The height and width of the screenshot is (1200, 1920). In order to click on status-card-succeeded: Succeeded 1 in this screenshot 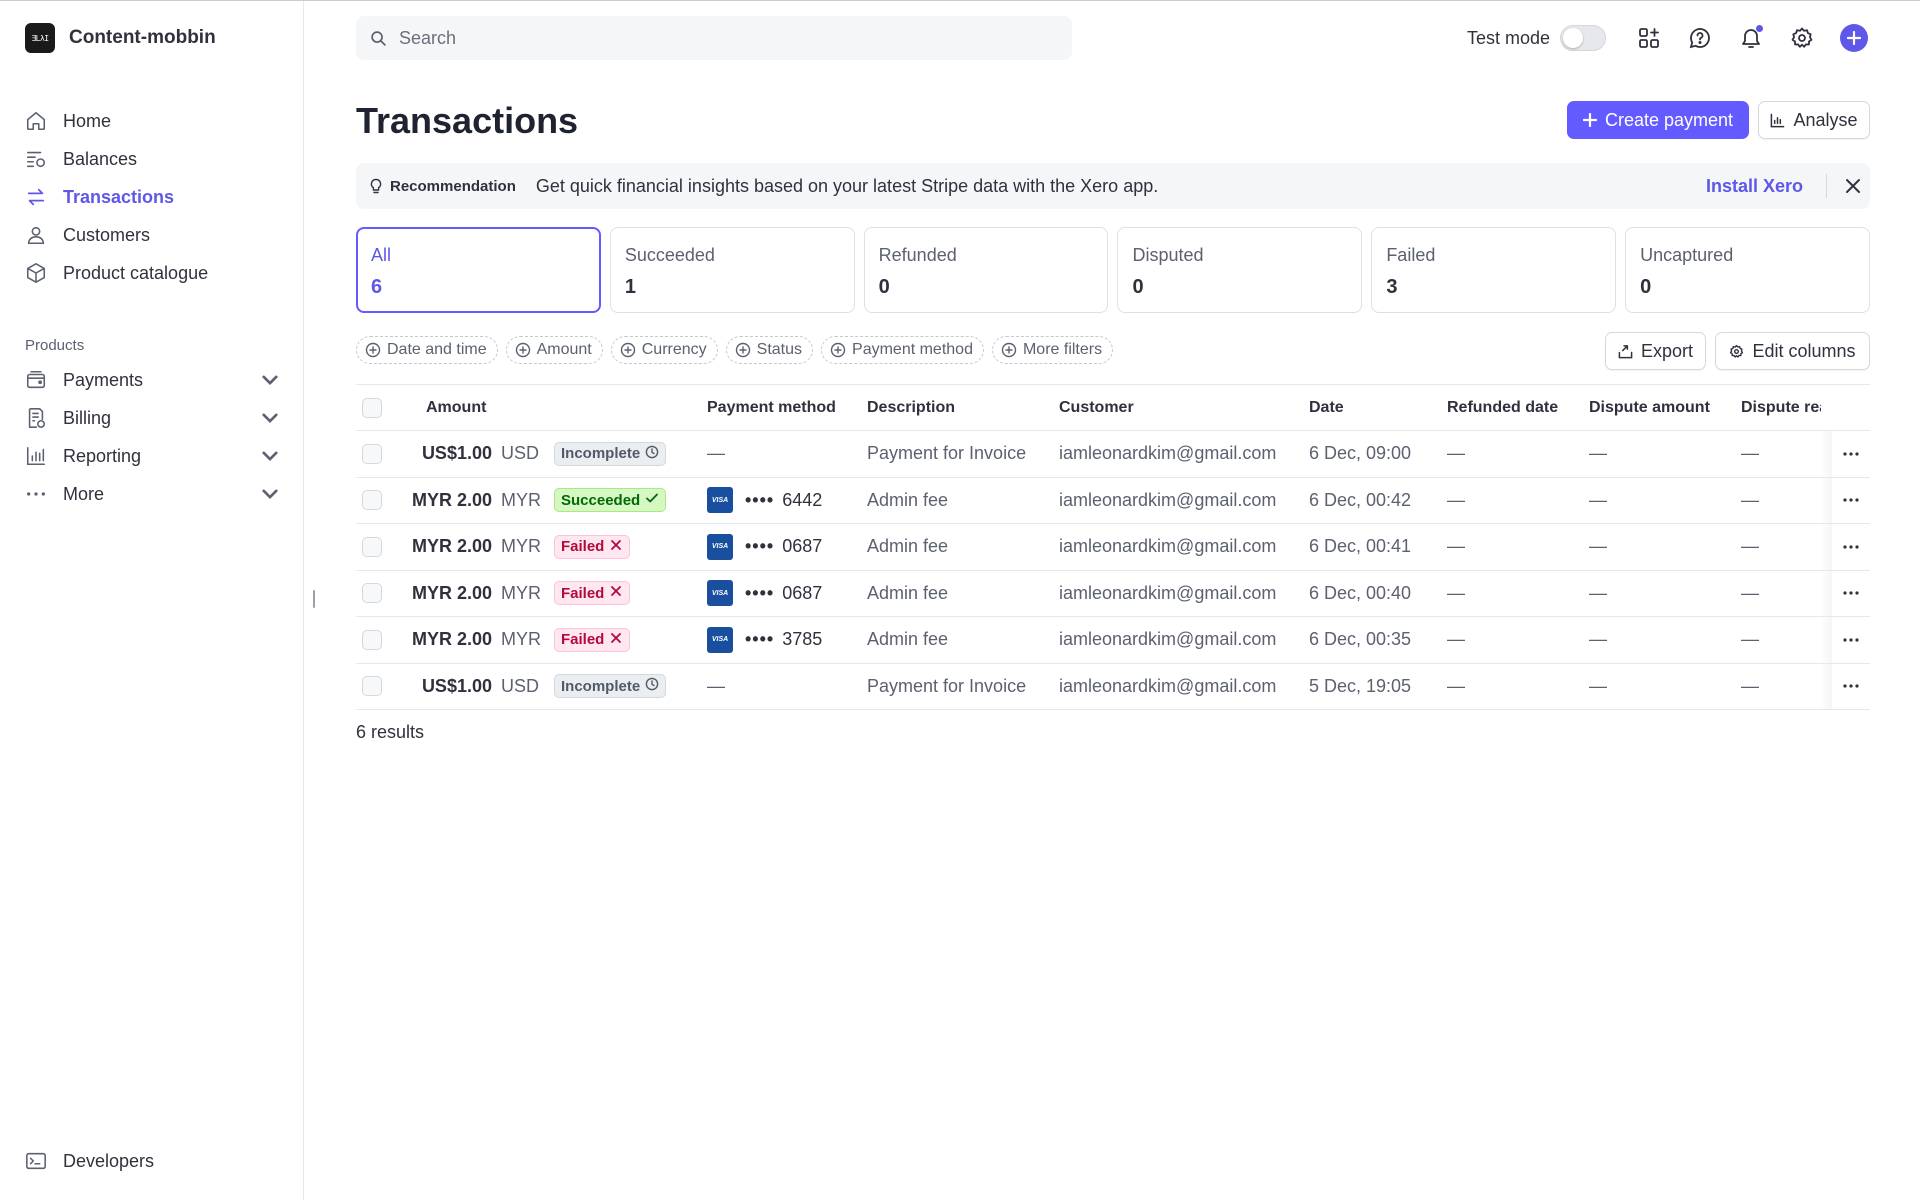, I will do `click(732, 270)`.